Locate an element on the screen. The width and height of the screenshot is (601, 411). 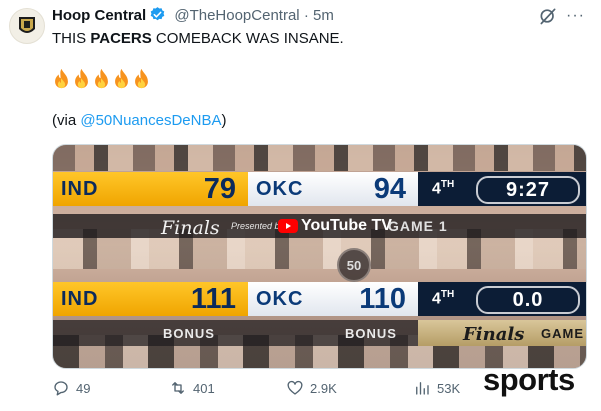
clock-panel: 4TH 9:27 is located at coordinates (502, 189).